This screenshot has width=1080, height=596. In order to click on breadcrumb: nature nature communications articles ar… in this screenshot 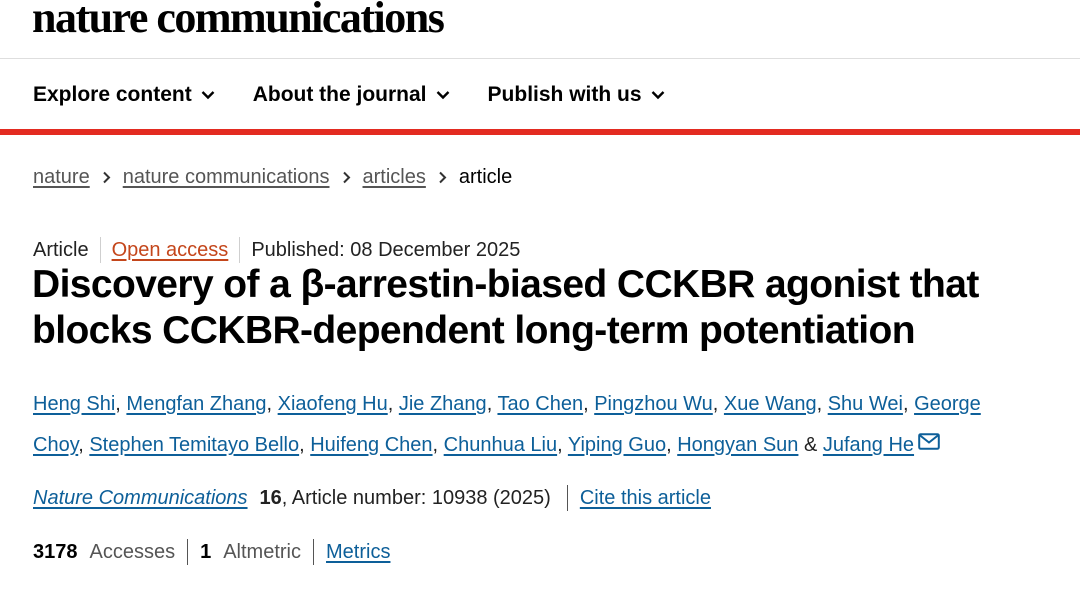, I will do `click(272, 177)`.